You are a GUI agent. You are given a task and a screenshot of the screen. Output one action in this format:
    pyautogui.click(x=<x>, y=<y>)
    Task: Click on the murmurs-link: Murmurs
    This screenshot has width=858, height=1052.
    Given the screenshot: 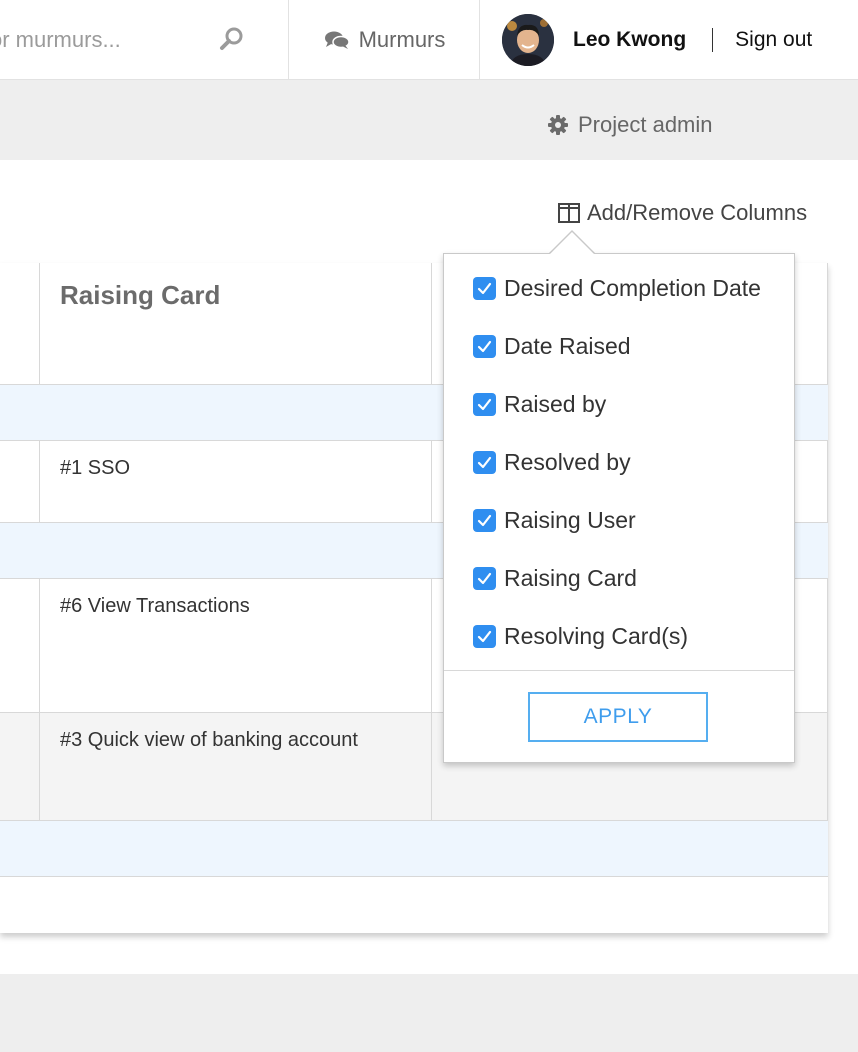 What is the action you would take?
    pyautogui.click(x=385, y=40)
    